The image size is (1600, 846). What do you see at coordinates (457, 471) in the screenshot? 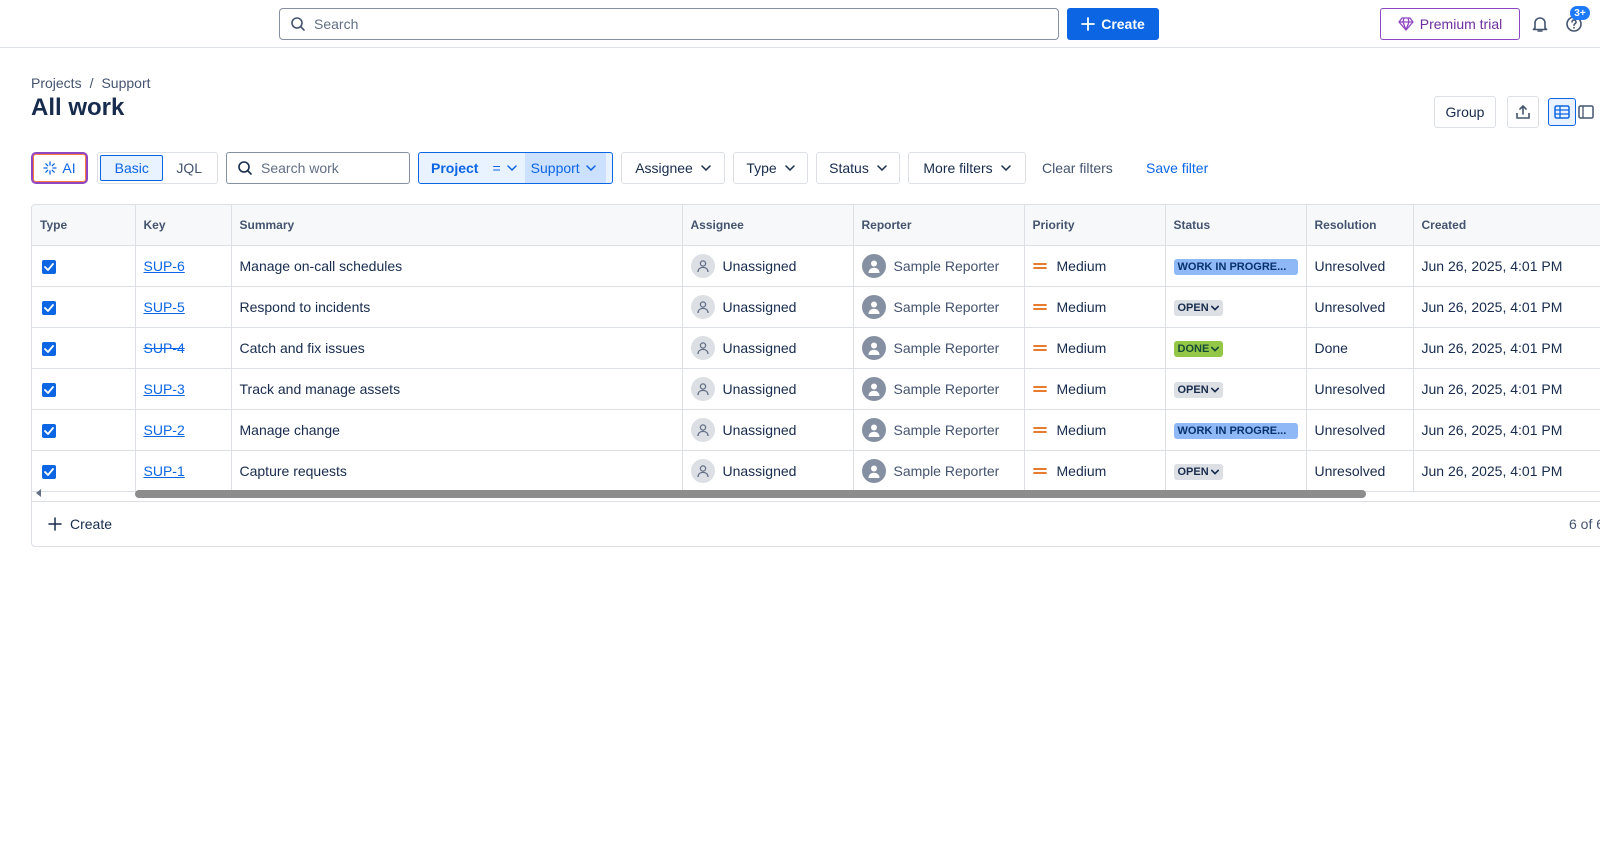
I see `summary-cell: Capture requests` at bounding box center [457, 471].